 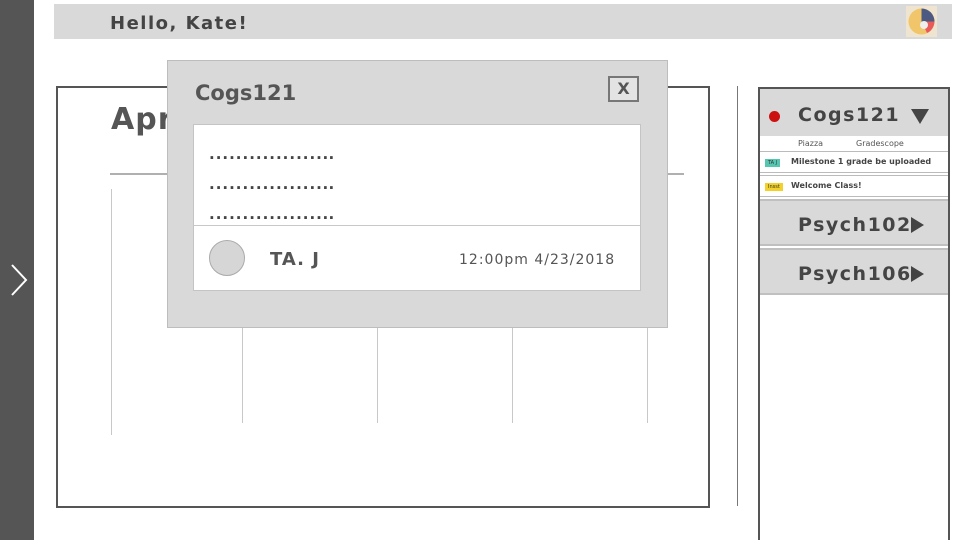 What do you see at coordinates (861, 161) in the screenshot?
I see `announcement-text: Milestone 1 grade be uploaded` at bounding box center [861, 161].